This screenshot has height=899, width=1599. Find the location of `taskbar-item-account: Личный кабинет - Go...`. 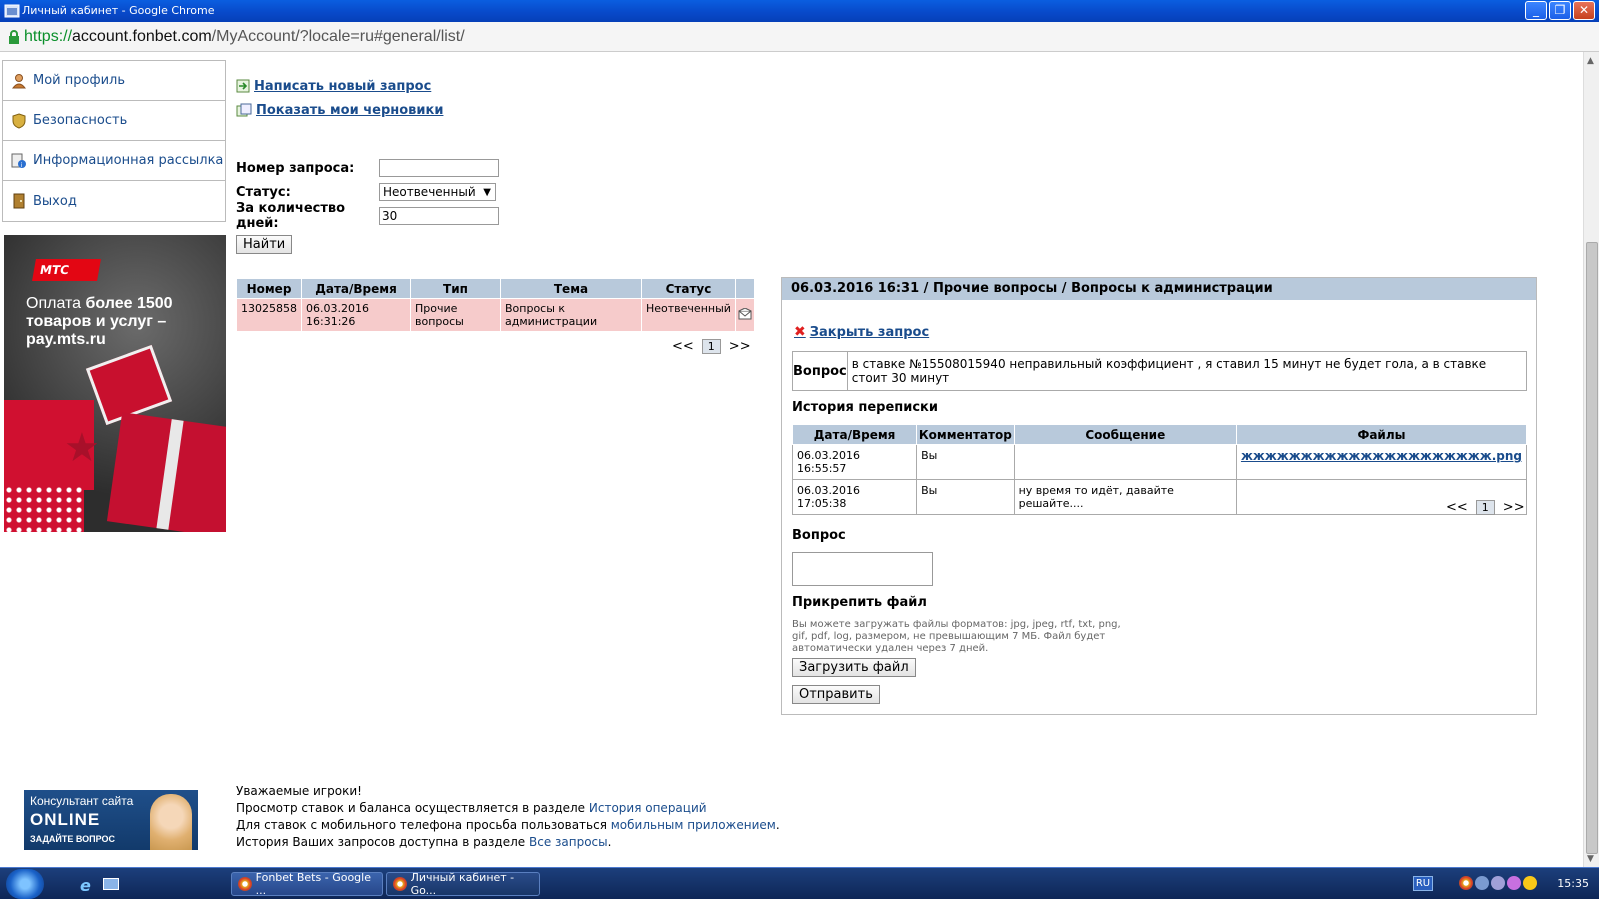

taskbar-item-account: Личный кабинет - Go... is located at coordinates (463, 884).